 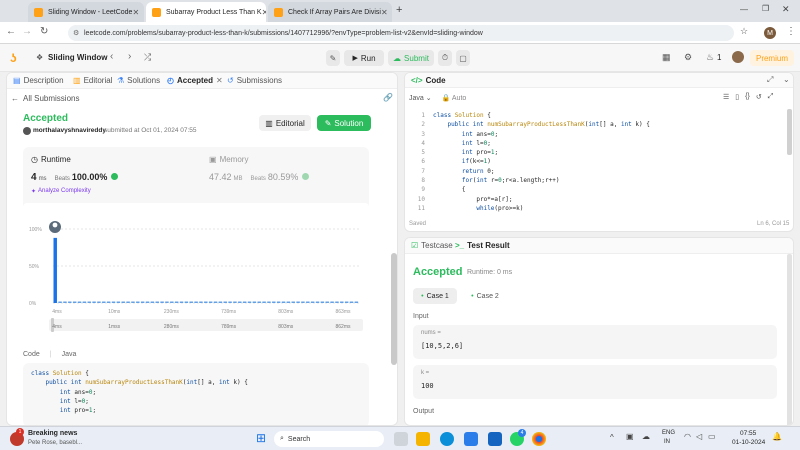 I want to click on premium-button: Premium, so click(x=772, y=58).